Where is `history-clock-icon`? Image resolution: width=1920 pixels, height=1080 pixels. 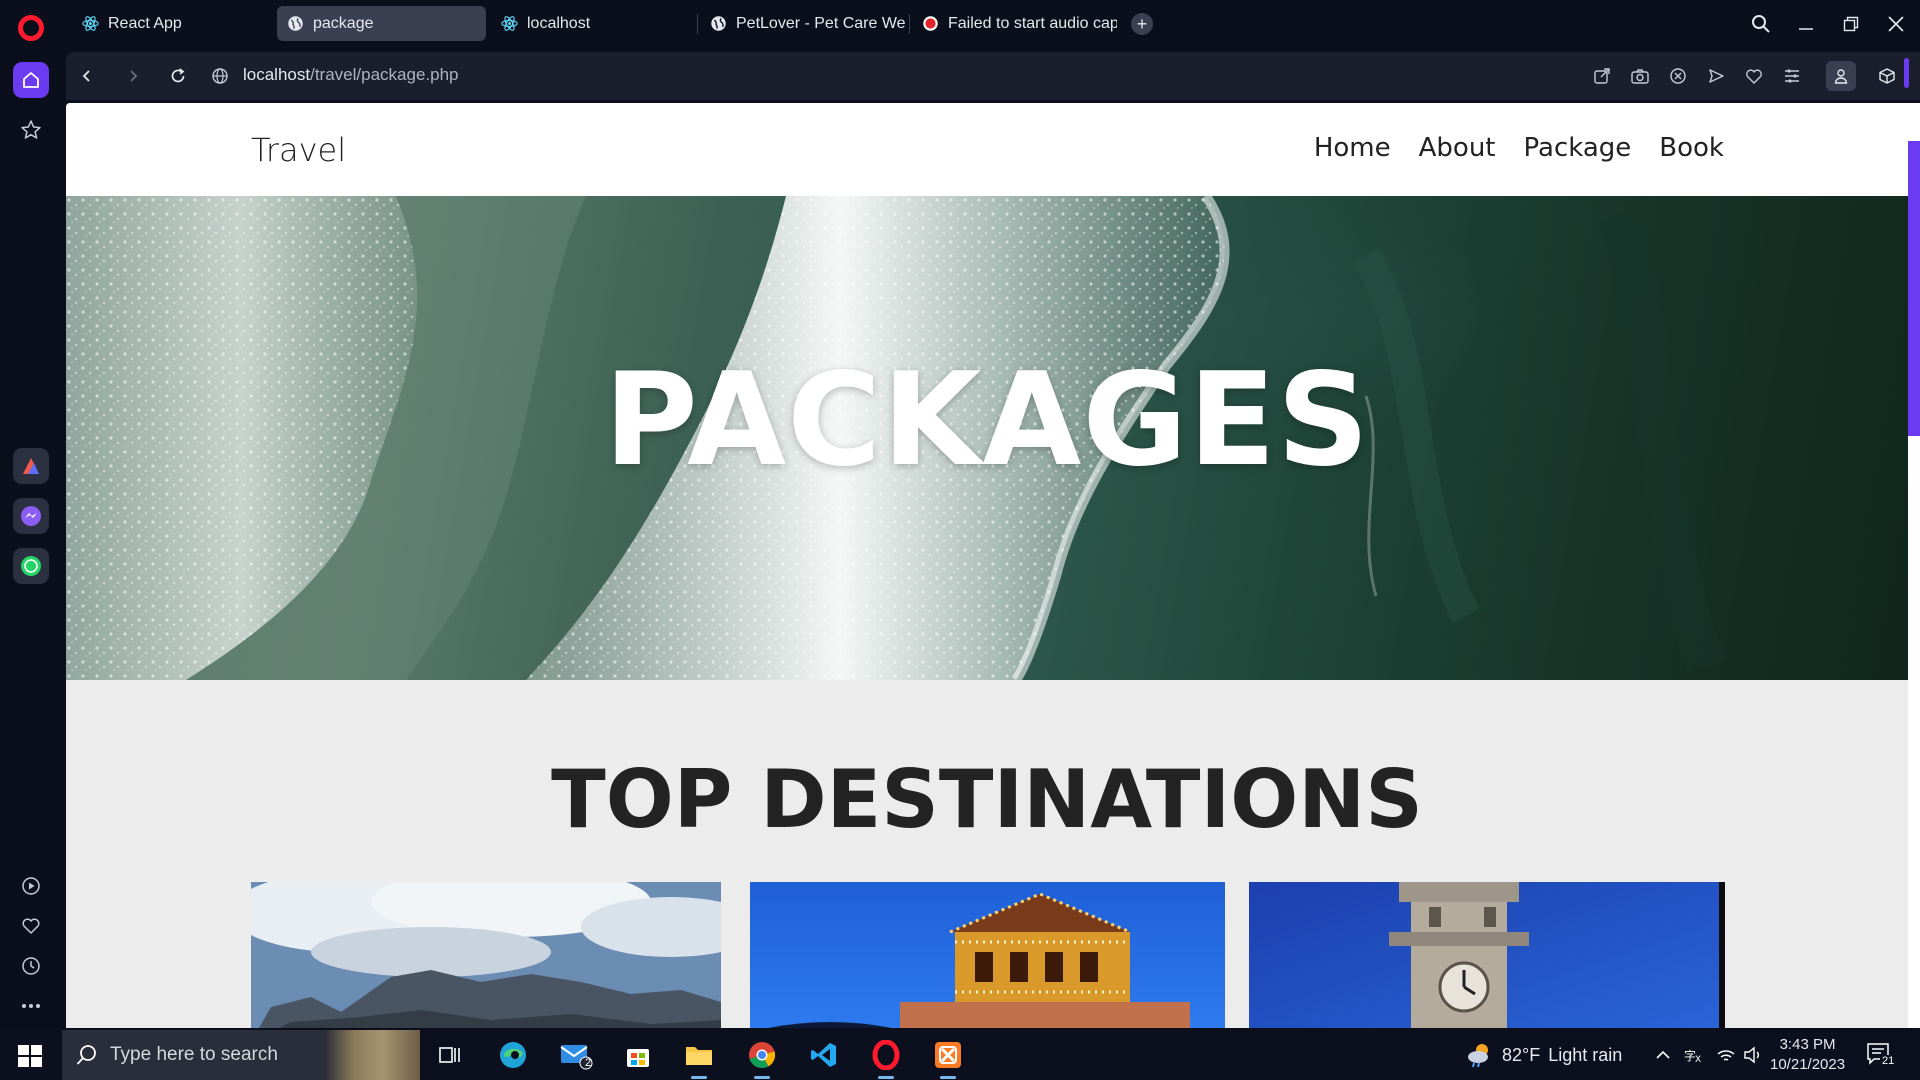
history-clock-icon is located at coordinates (31, 966).